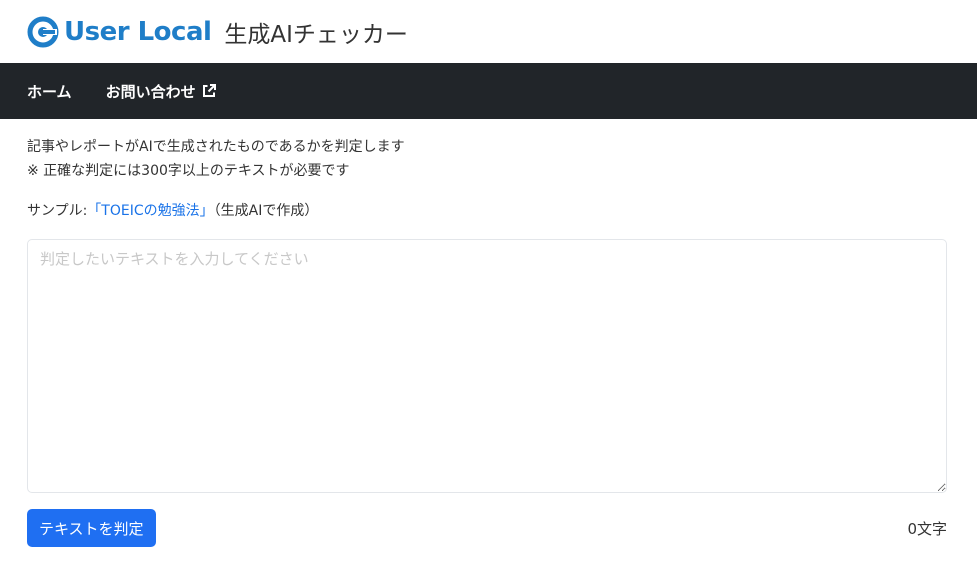 The image size is (977, 575). Describe the element at coordinates (57, 211) in the screenshot. I see `sample-label: サンプル:` at that location.